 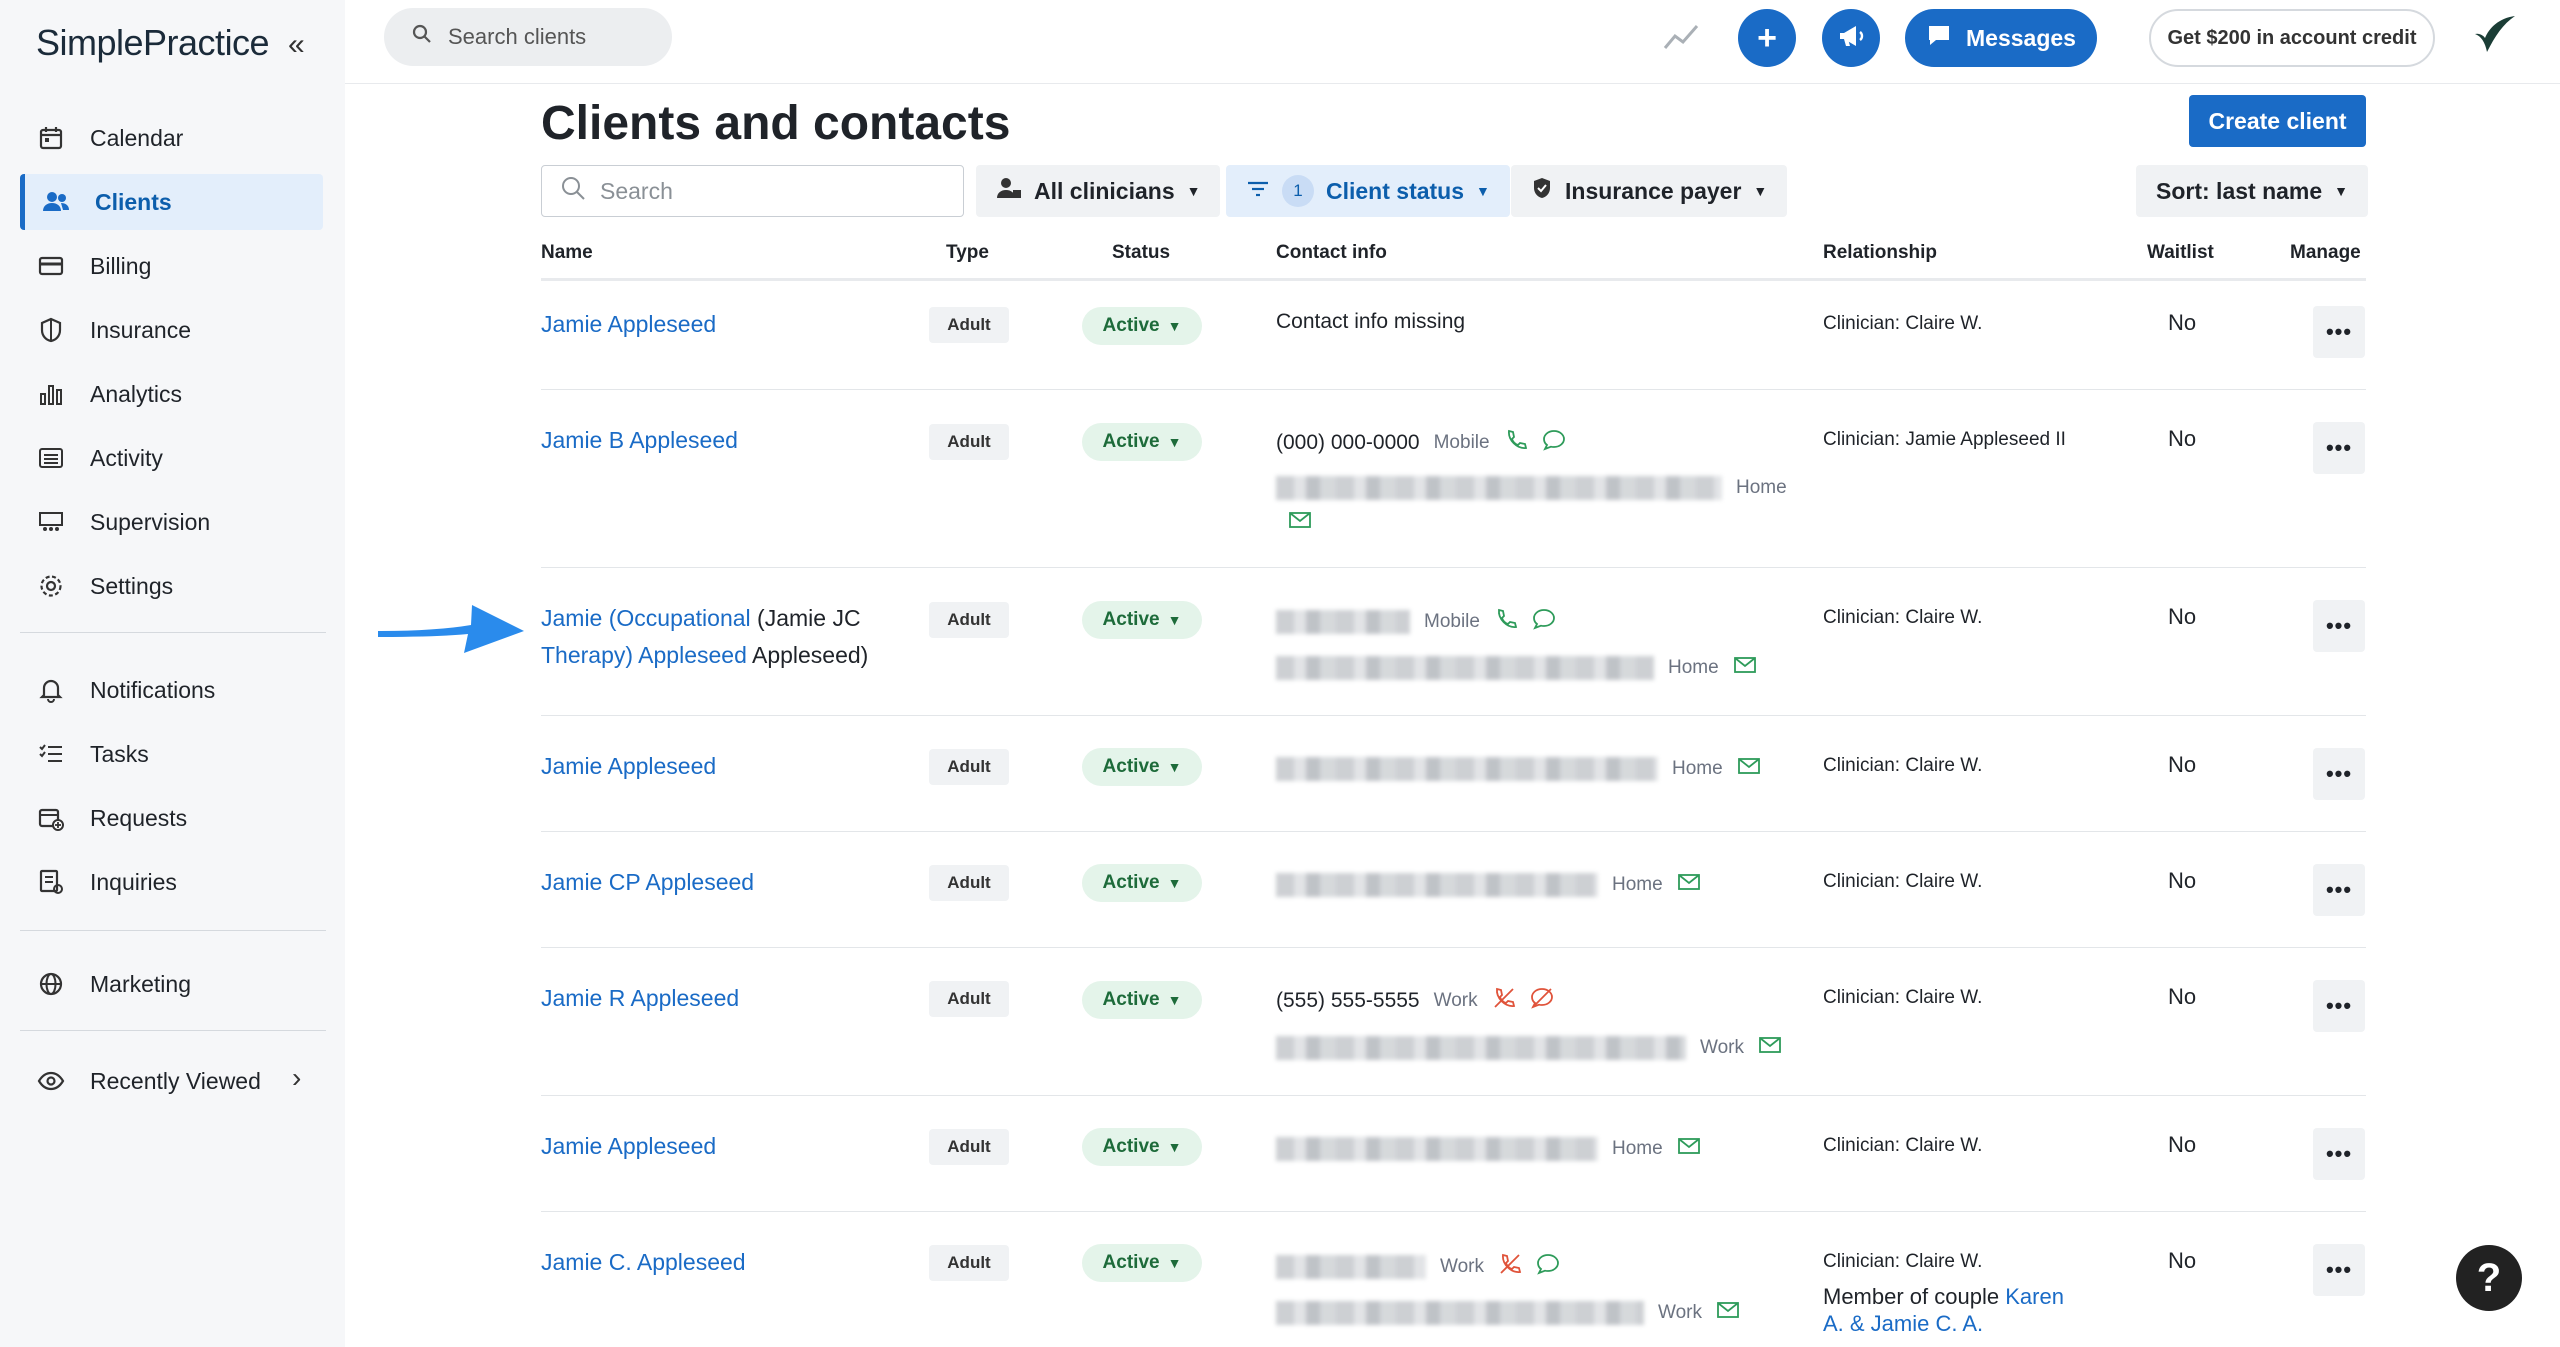 What do you see at coordinates (171, 202) in the screenshot?
I see `sidebar-item-clients: Clients` at bounding box center [171, 202].